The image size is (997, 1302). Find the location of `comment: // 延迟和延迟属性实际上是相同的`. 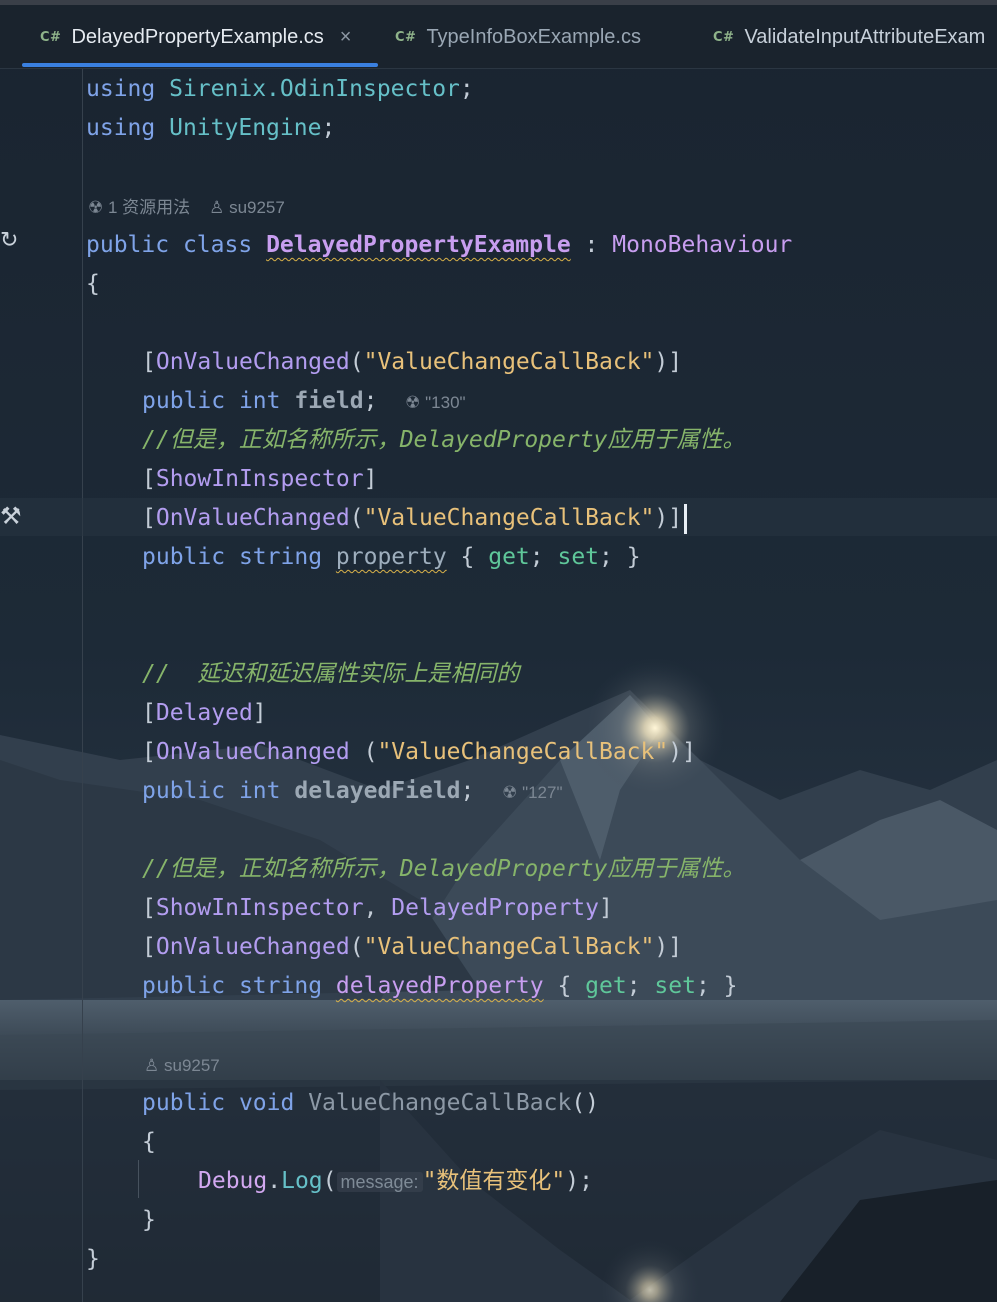

comment: // 延迟和延迟属性实际上是相同的 is located at coordinates (331, 674).